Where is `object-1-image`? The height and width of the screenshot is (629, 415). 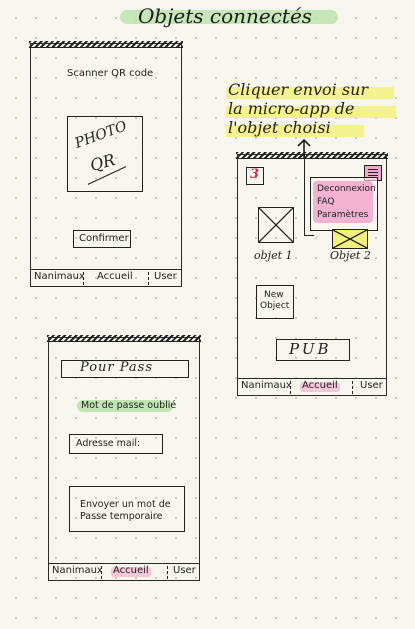 object-1-image is located at coordinates (276, 225).